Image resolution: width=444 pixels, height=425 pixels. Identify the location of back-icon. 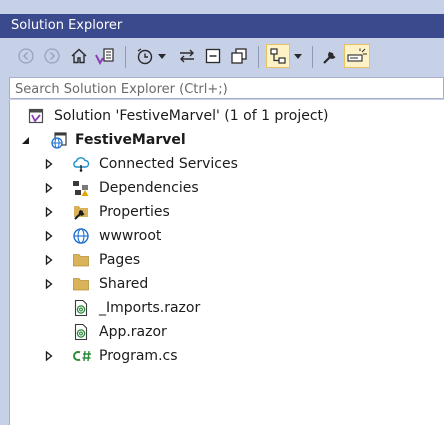
(26, 56).